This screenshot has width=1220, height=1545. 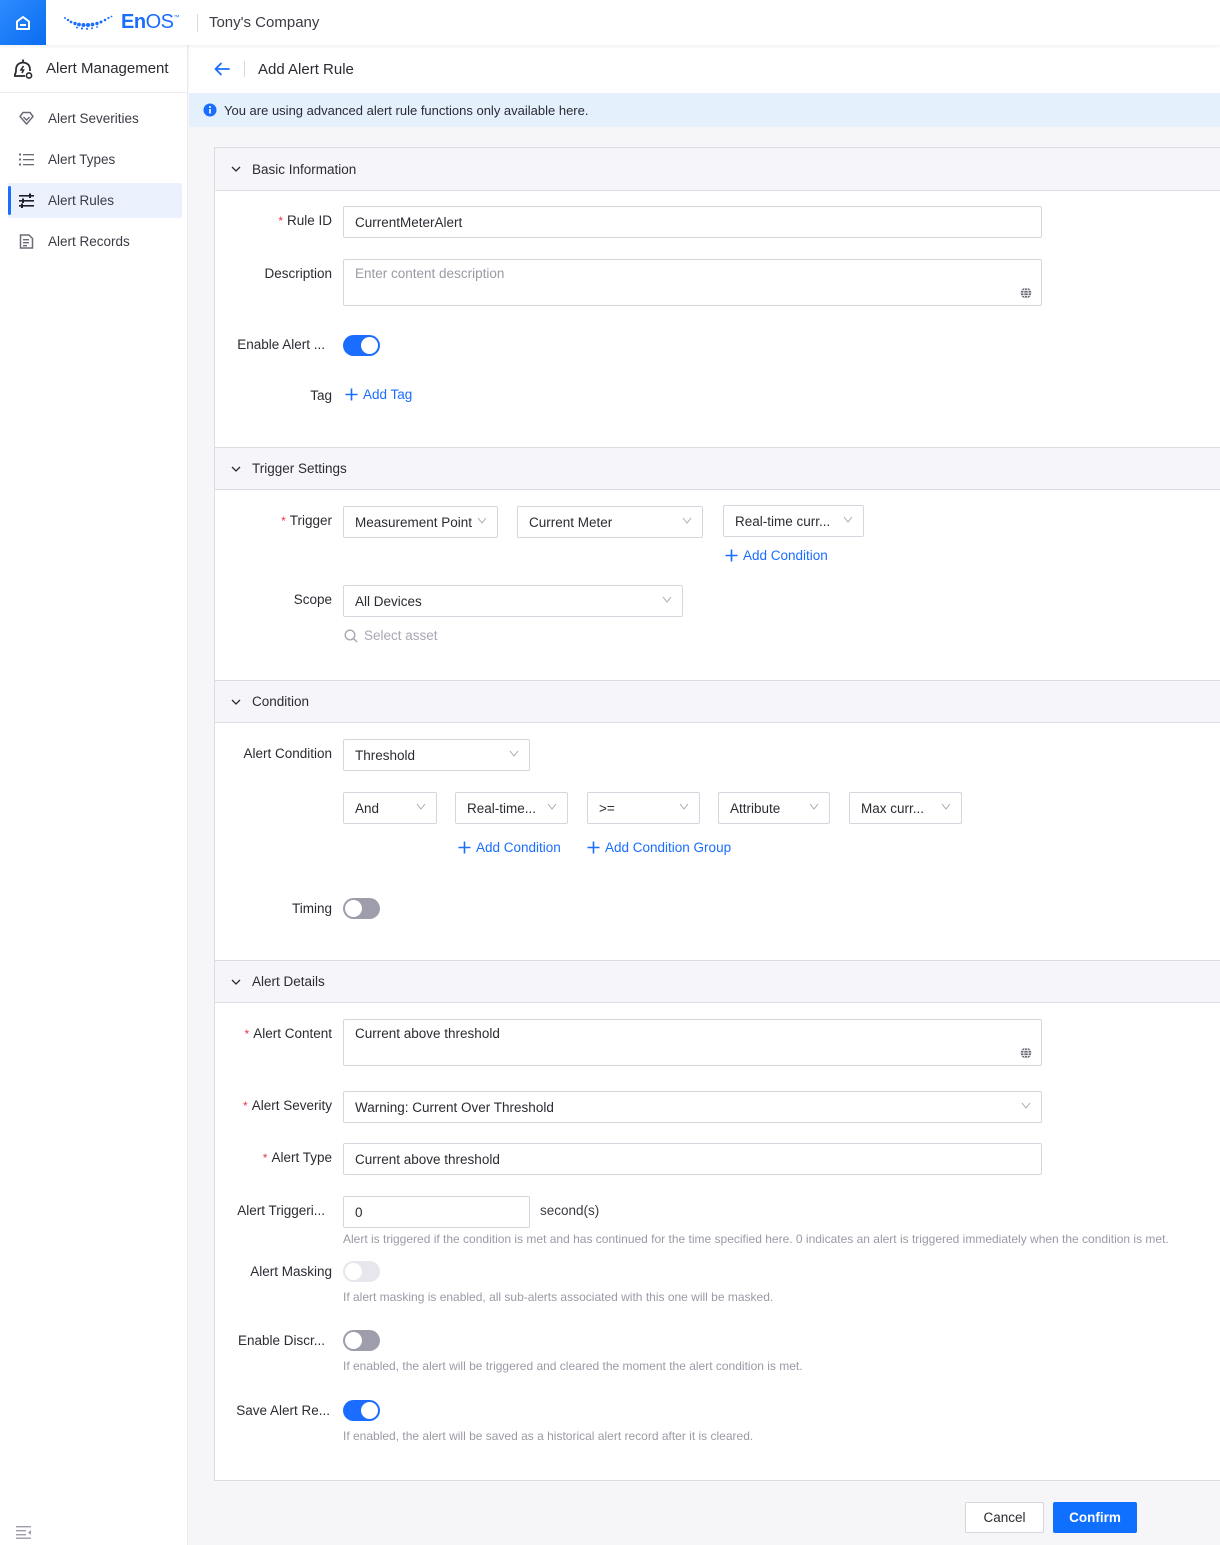 I want to click on top-bar: EnOS™ Tony's Company, so click(x=610, y=22).